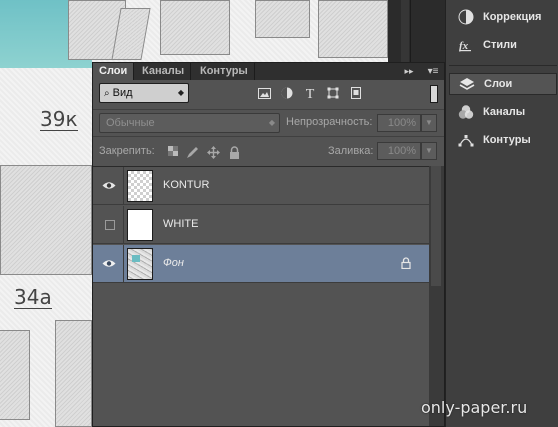  Describe the element at coordinates (192, 153) in the screenshot. I see `lock-image-pixels-icon` at that location.